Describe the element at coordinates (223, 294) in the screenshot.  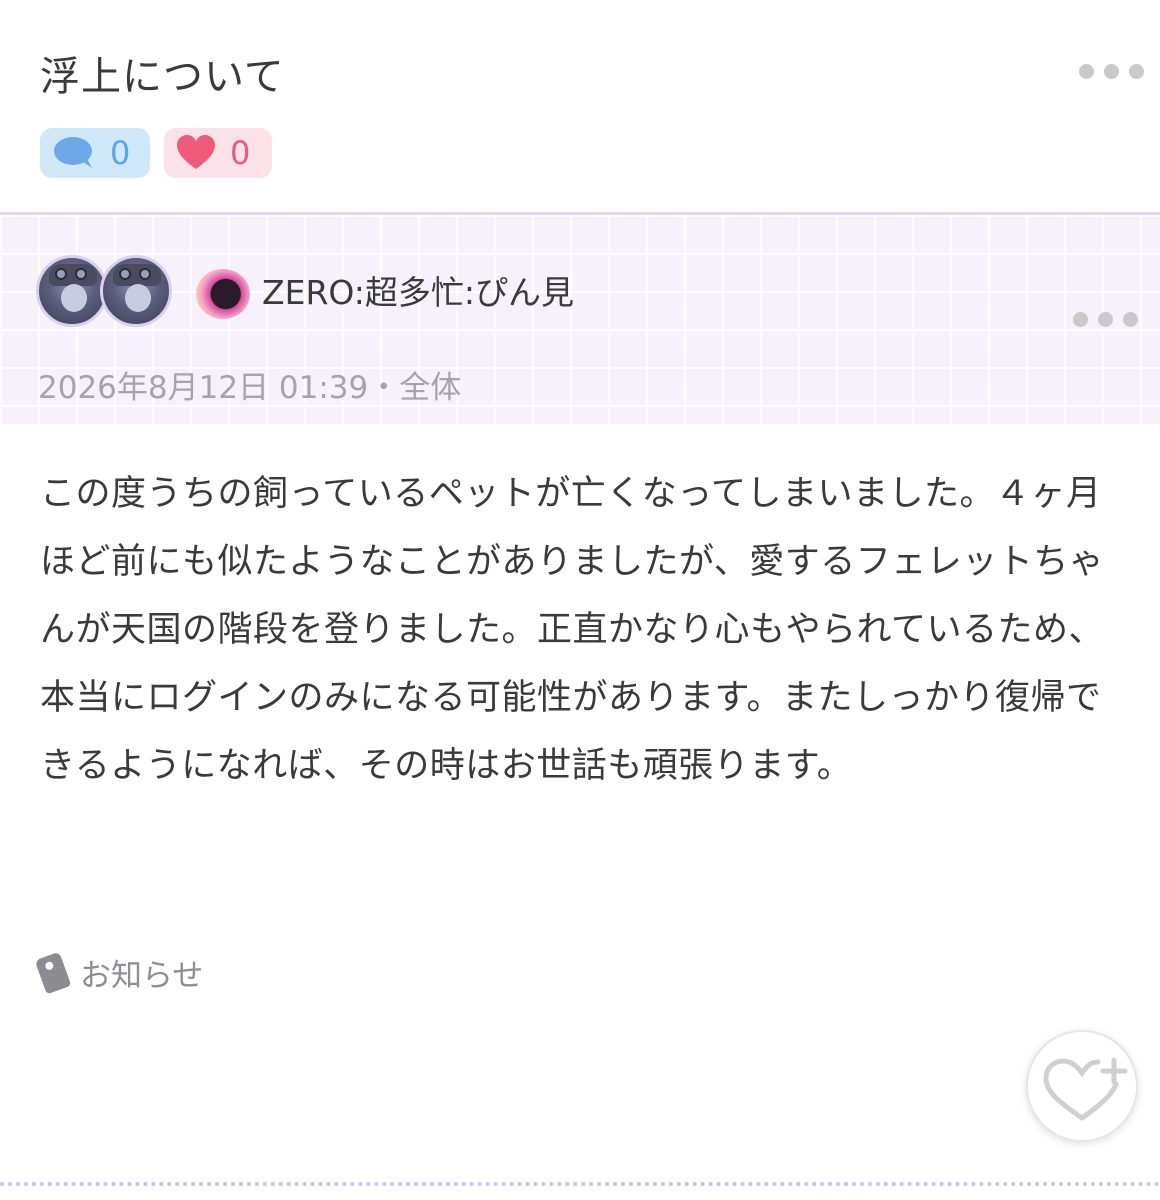
I see `community-badge-icon` at that location.